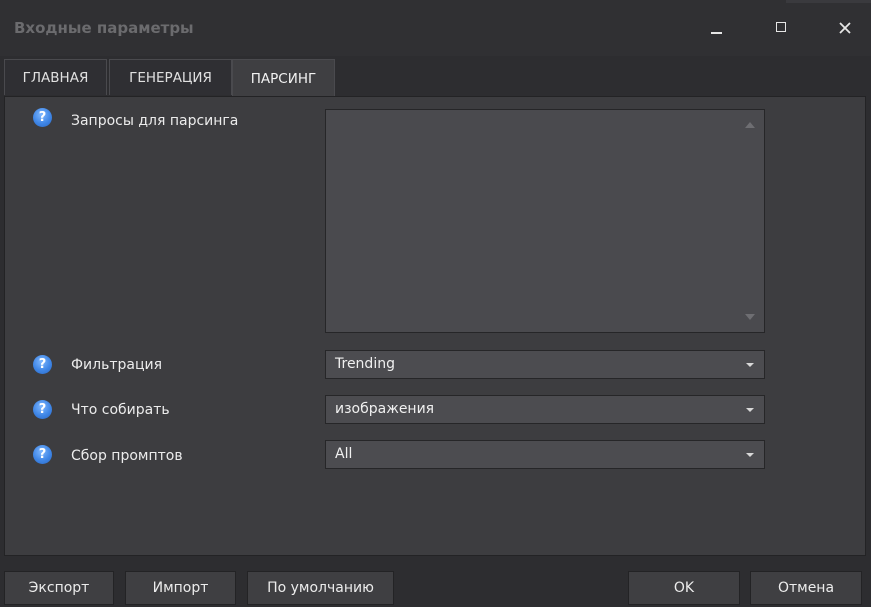 The width and height of the screenshot is (871, 607). I want to click on window-title: Входные параметры, so click(104, 28).